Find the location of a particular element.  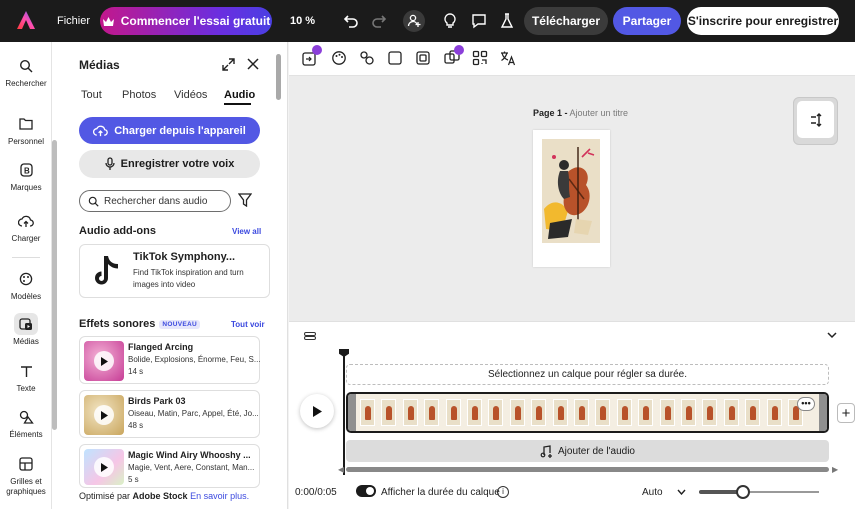

cello-illustration is located at coordinates (571, 191).